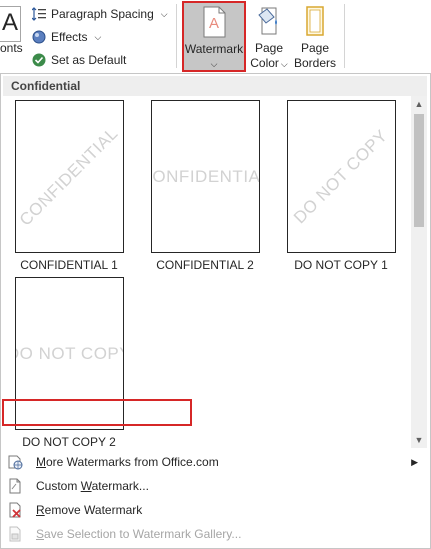  Describe the element at coordinates (15, 462) in the screenshot. I see `office-globe-icon` at that location.